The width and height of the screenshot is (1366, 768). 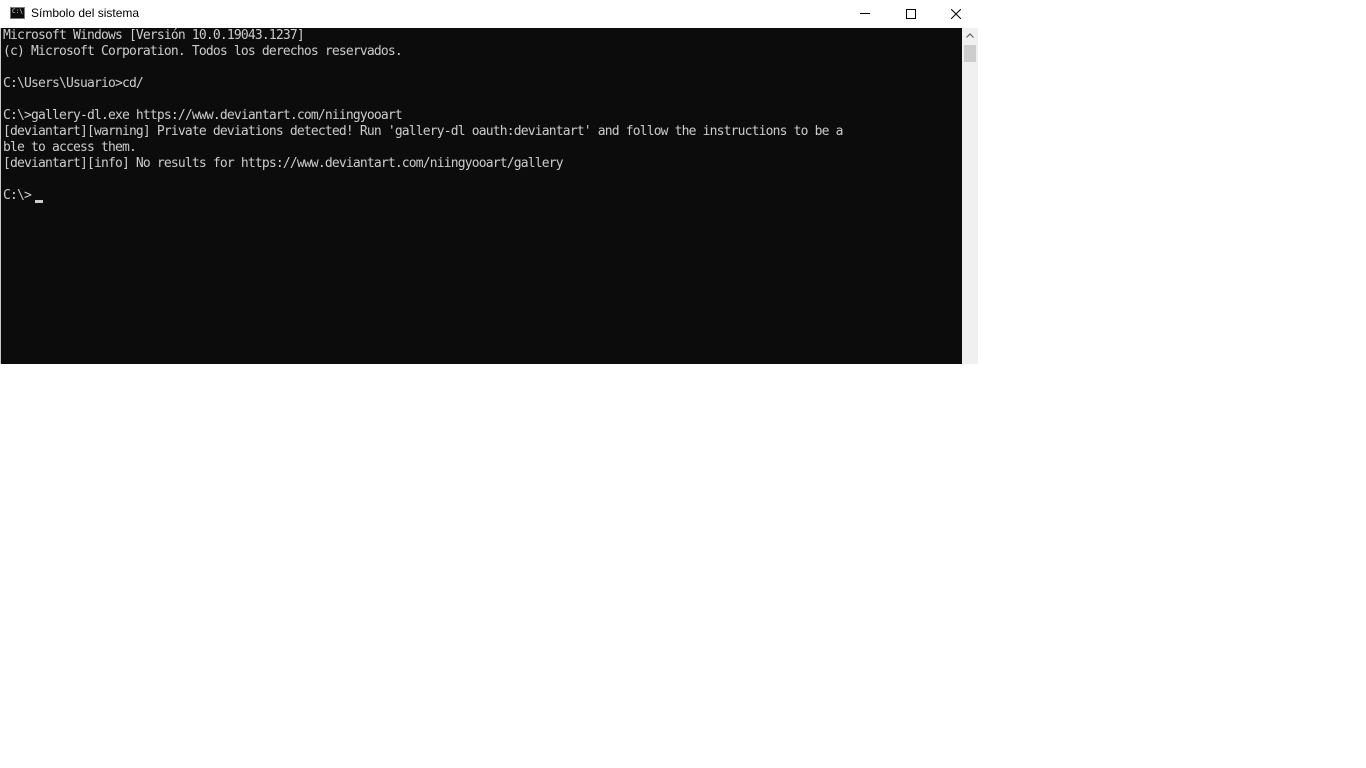 I want to click on window-title: Símbolo del sistema, so click(x=85, y=13).